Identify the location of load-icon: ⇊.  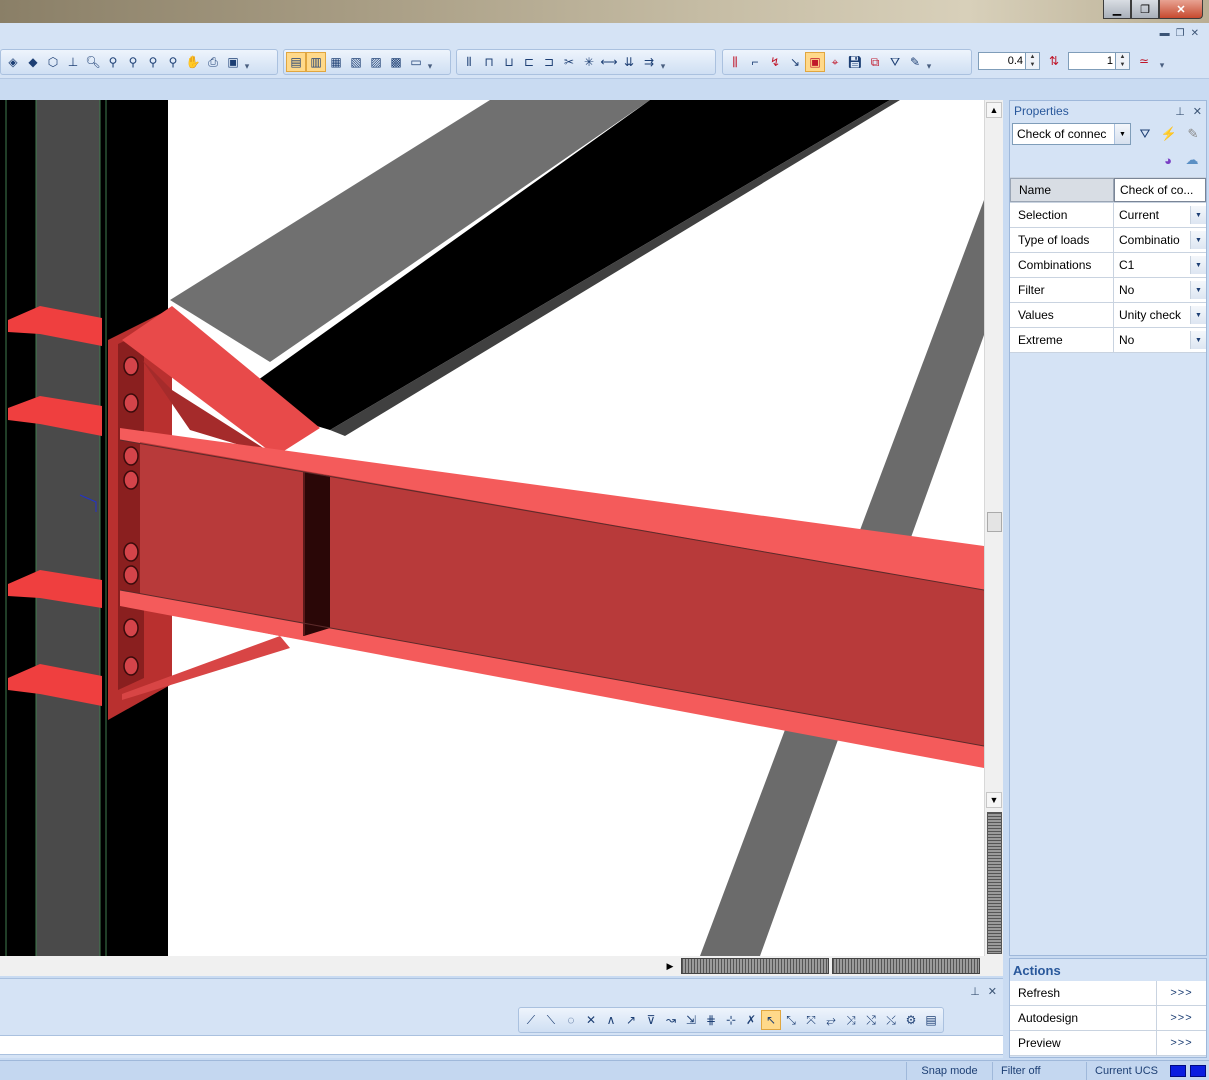
(629, 62).